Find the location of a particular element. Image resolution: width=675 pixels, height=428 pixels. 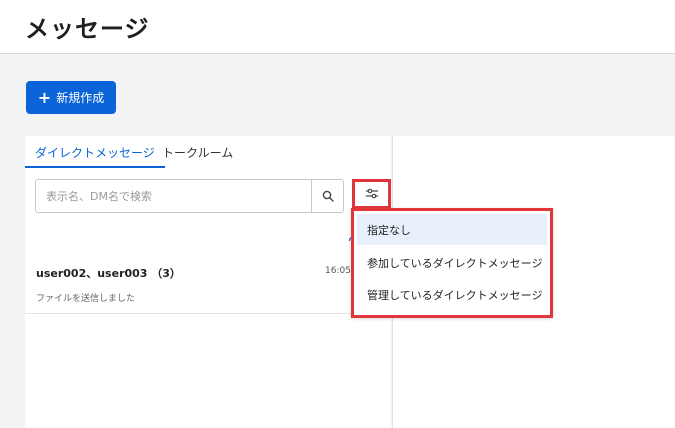

tab-bar: ダイレクトメッセージ トークルーム is located at coordinates (208, 152).